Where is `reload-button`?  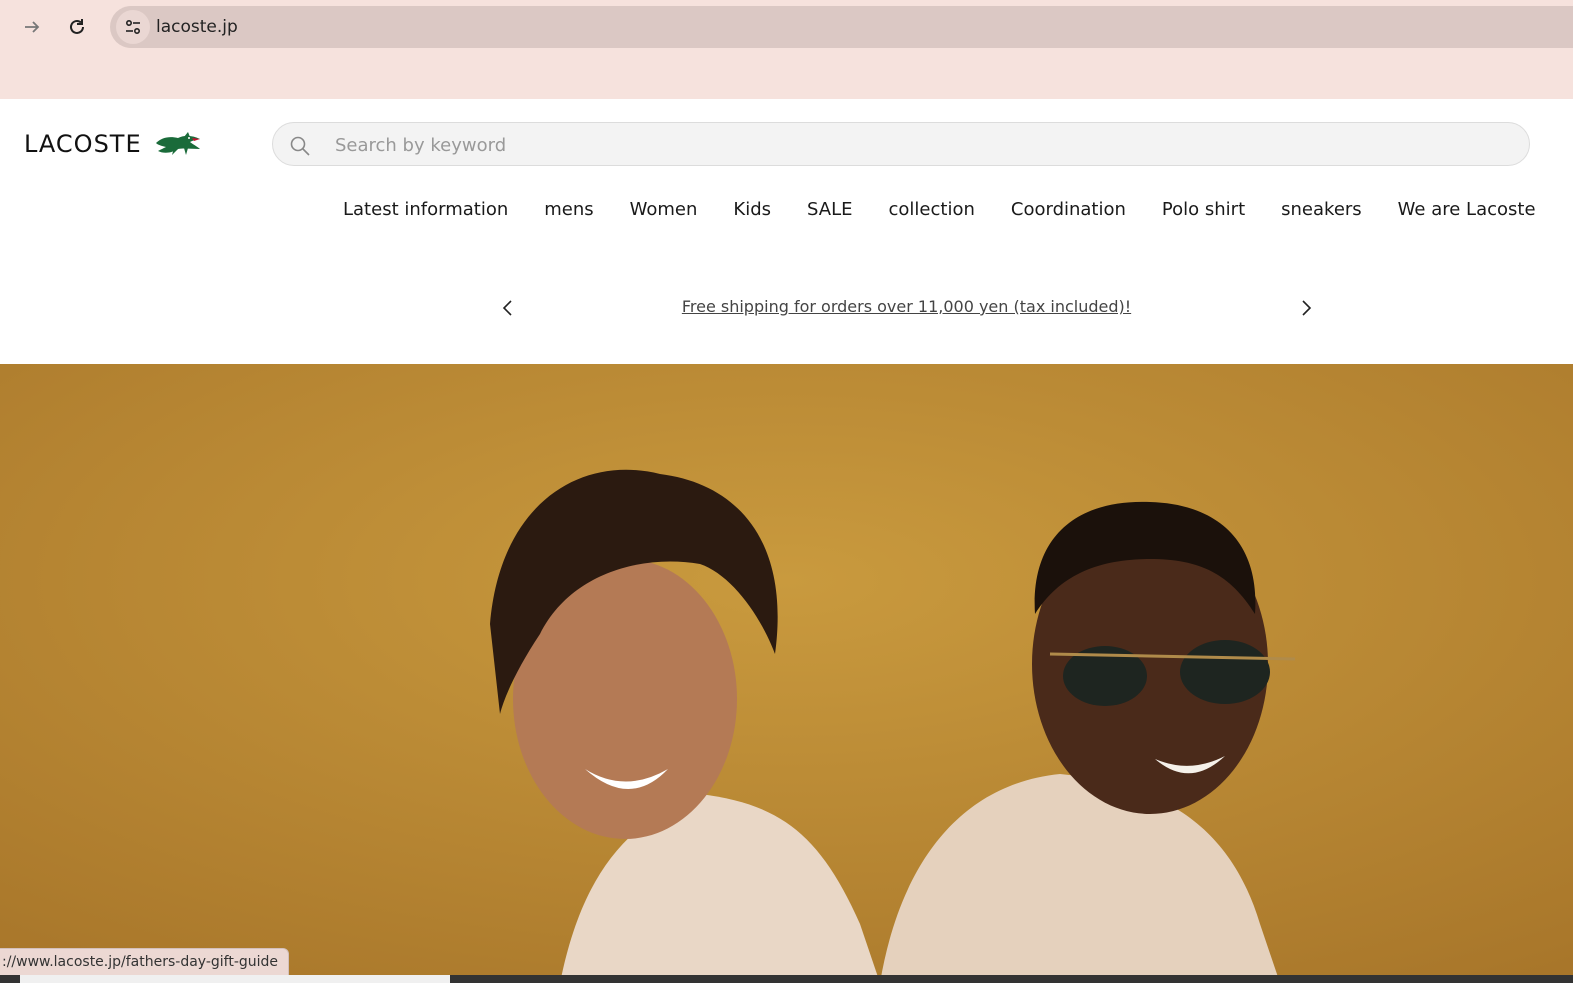
reload-button is located at coordinates (77, 27).